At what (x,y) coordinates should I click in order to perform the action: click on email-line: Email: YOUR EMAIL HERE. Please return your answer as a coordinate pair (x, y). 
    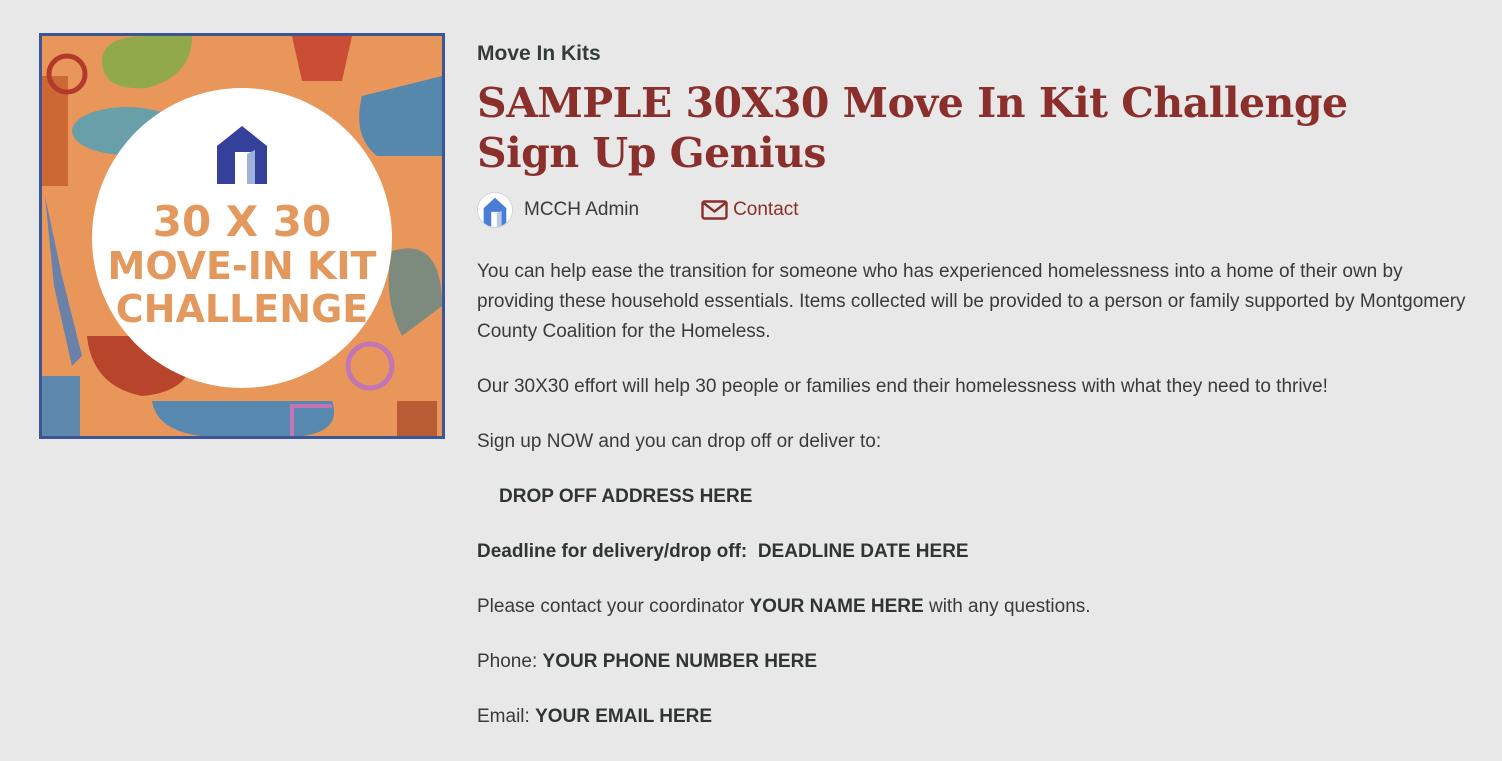
    Looking at the image, I should click on (972, 717).